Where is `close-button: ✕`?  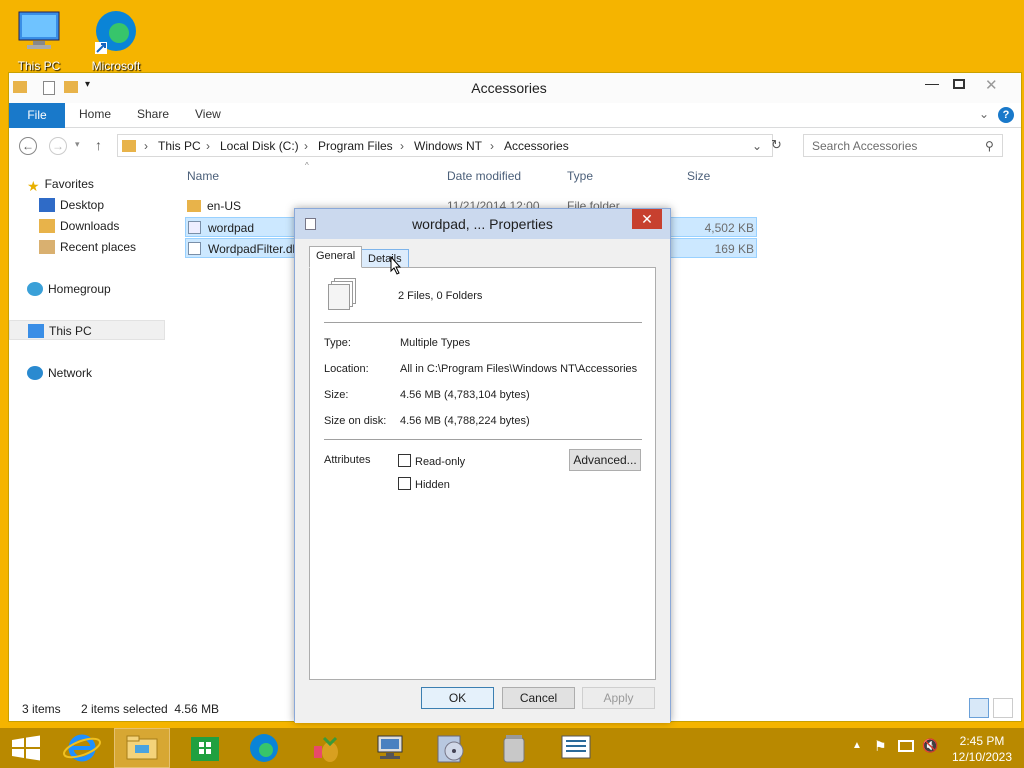 close-button: ✕ is located at coordinates (991, 85).